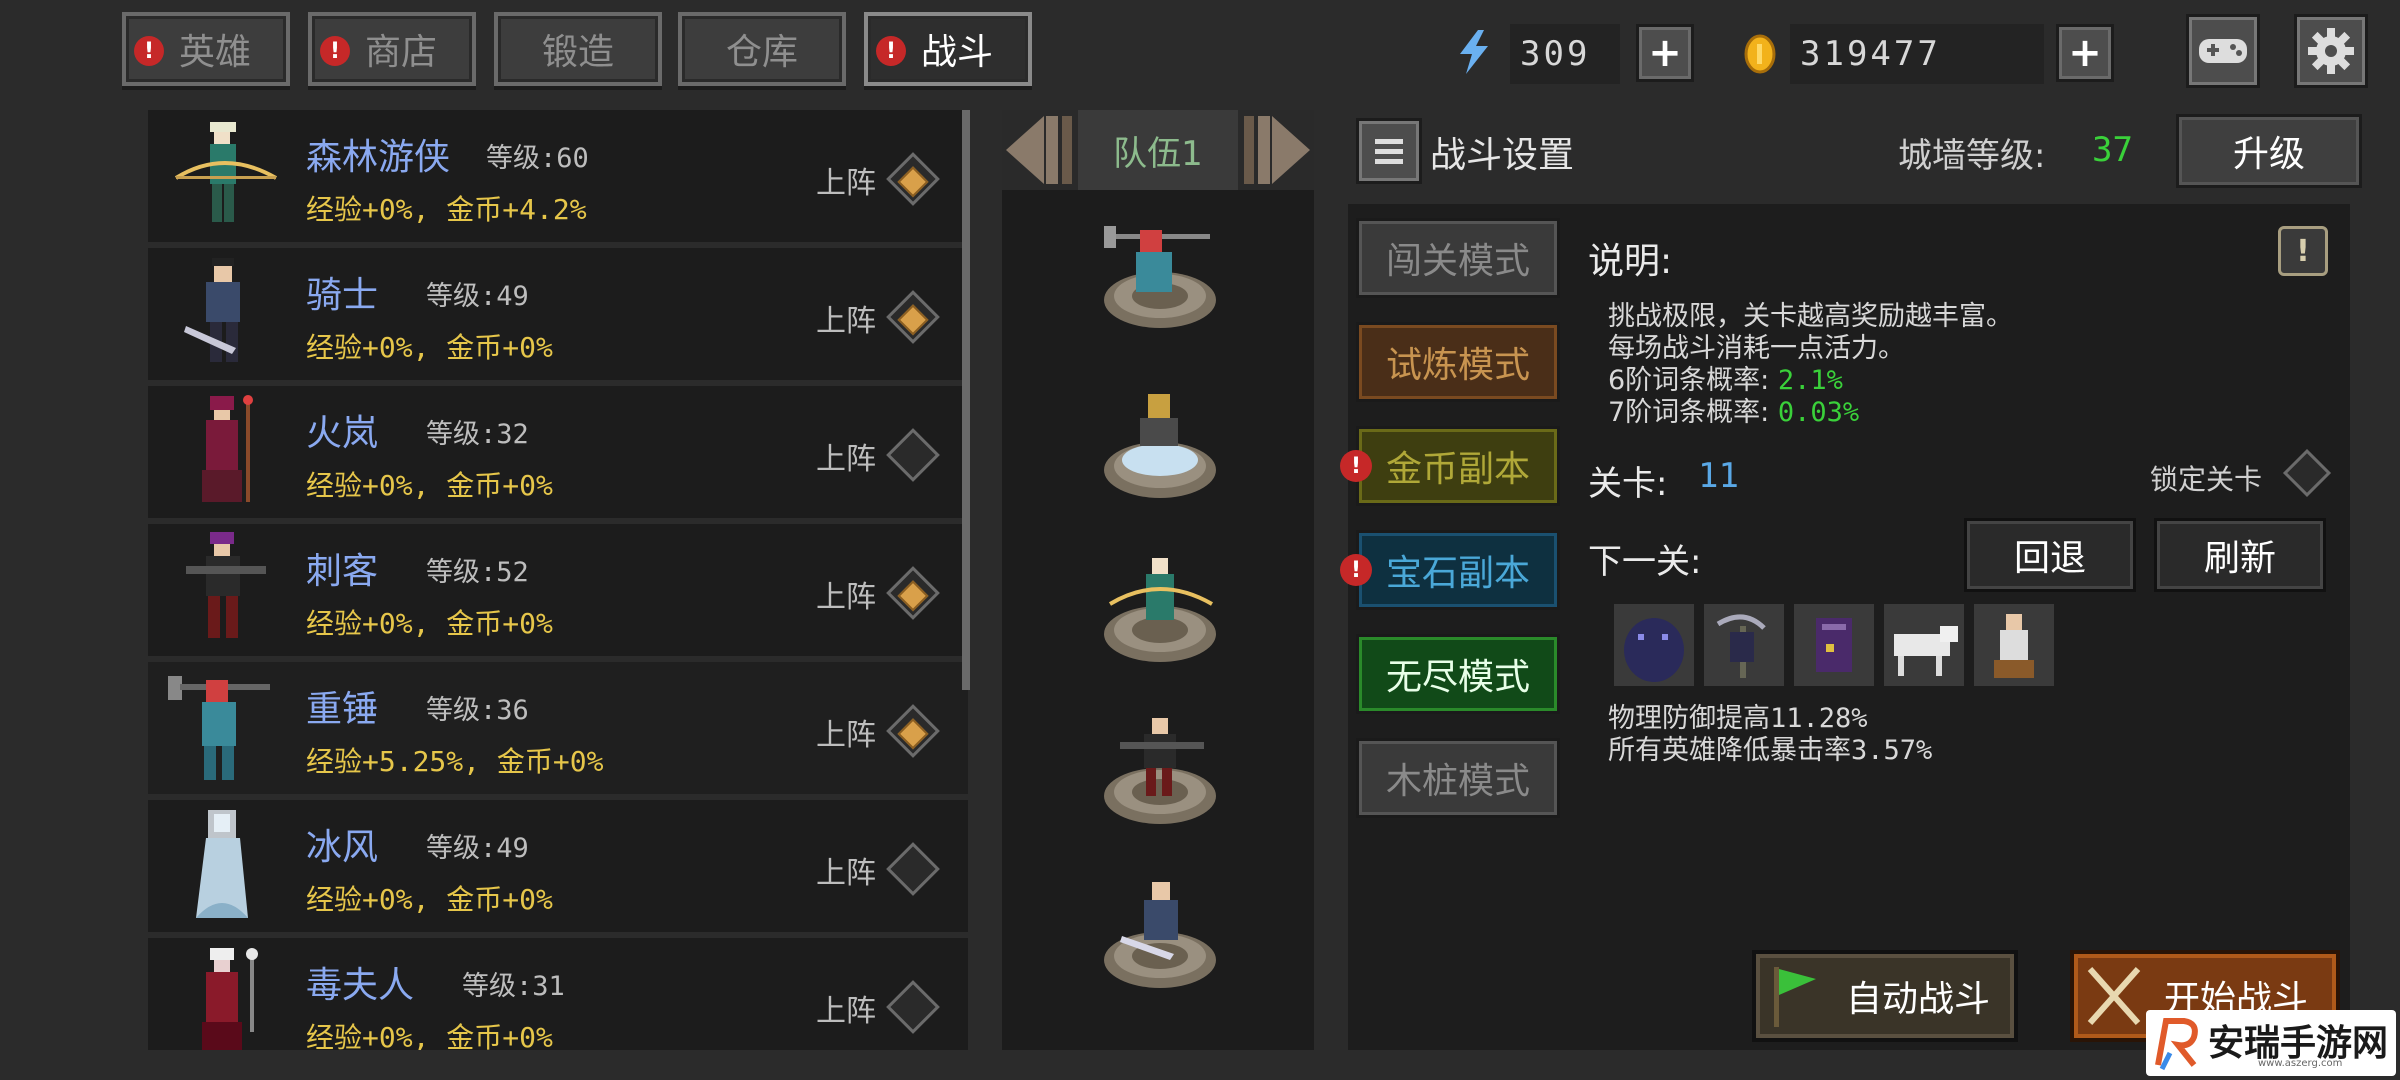  Describe the element at coordinates (2206, 479) in the screenshot. I see `lock-stage-label: 锁定关卡` at that location.